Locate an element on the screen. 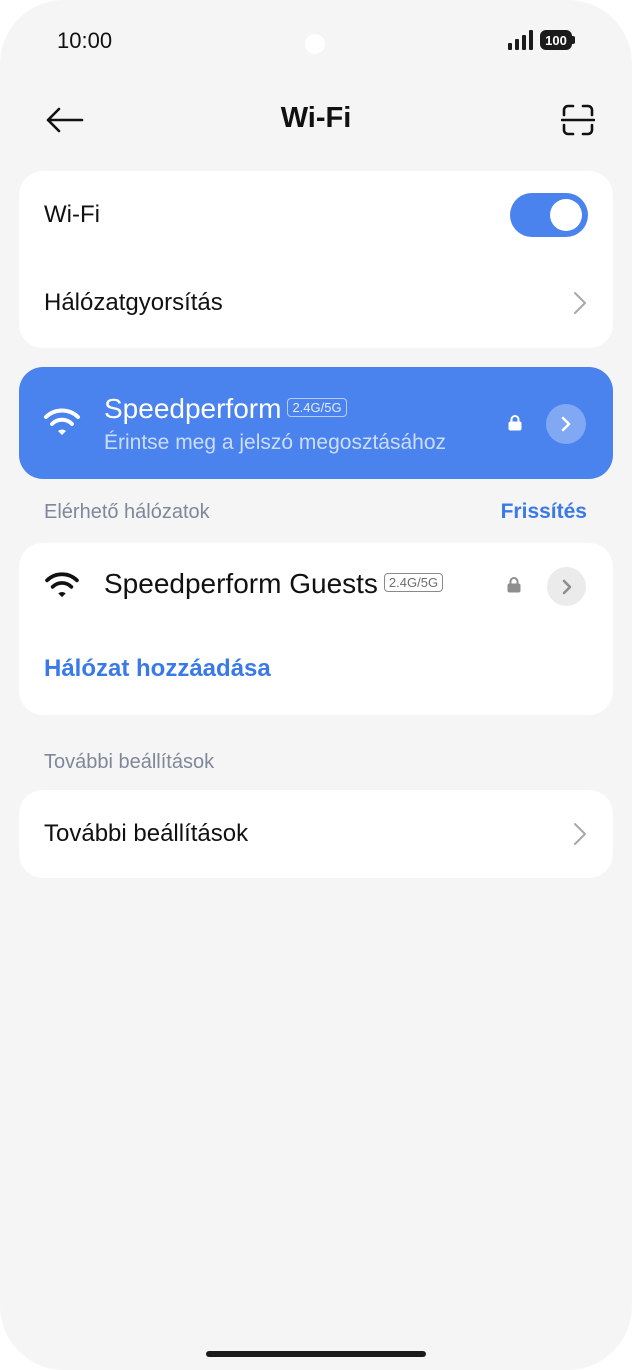  status-time: 10:00 is located at coordinates (85, 40).